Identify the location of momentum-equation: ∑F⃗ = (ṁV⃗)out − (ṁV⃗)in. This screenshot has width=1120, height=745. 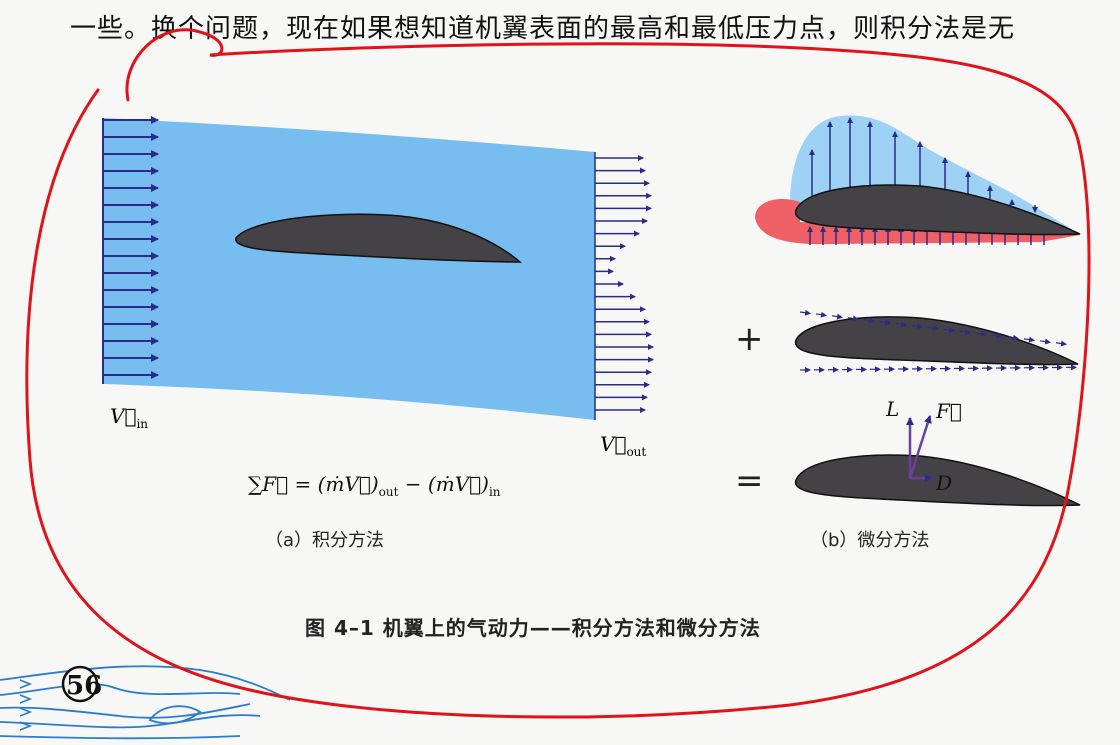
(374, 485).